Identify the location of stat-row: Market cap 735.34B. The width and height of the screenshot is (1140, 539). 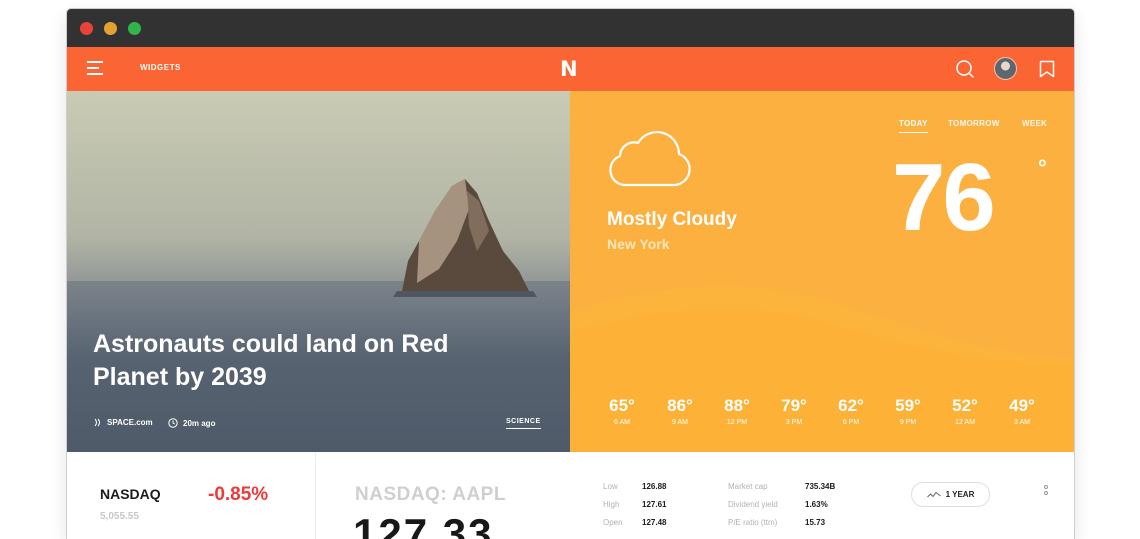
(782, 486).